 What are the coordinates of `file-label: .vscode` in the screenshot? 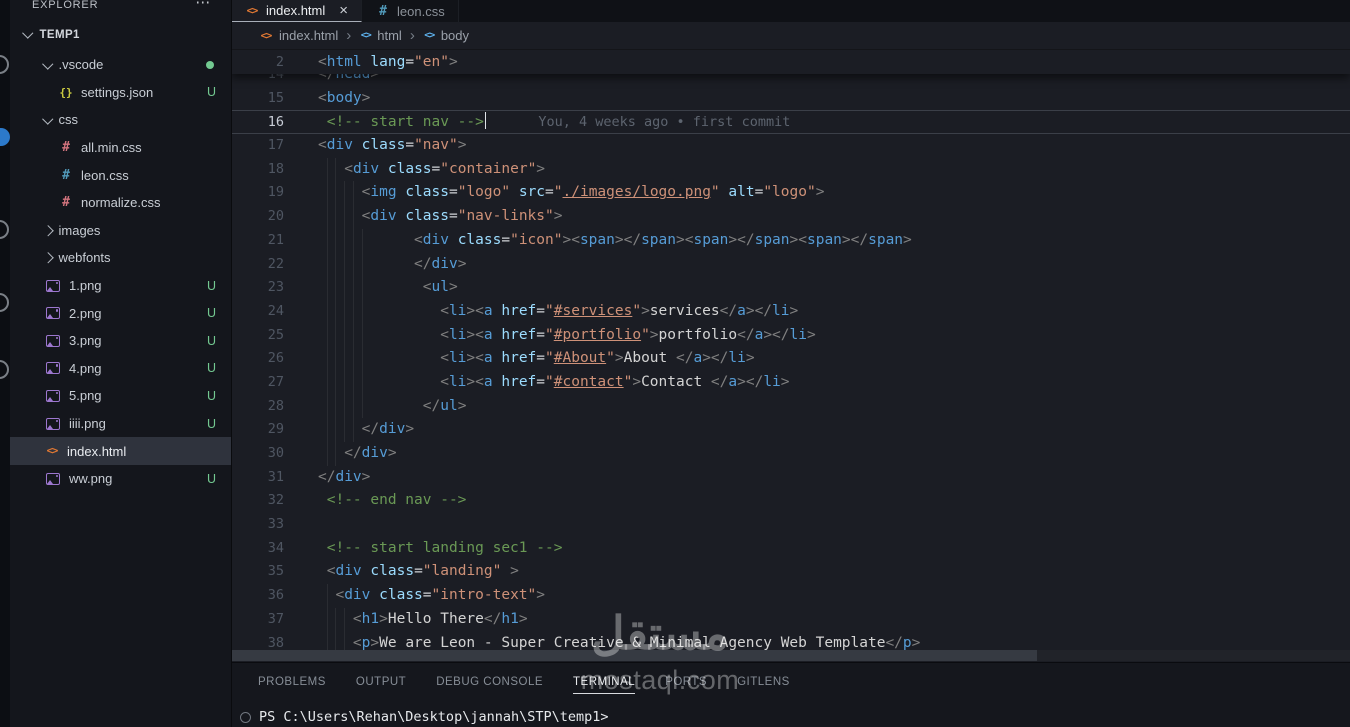 It's located at (81, 65).